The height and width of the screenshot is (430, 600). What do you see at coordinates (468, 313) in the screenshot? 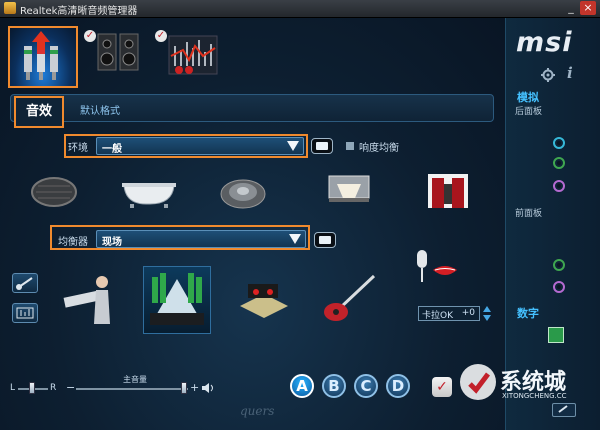
I see `karaoke-value: +0` at bounding box center [468, 313].